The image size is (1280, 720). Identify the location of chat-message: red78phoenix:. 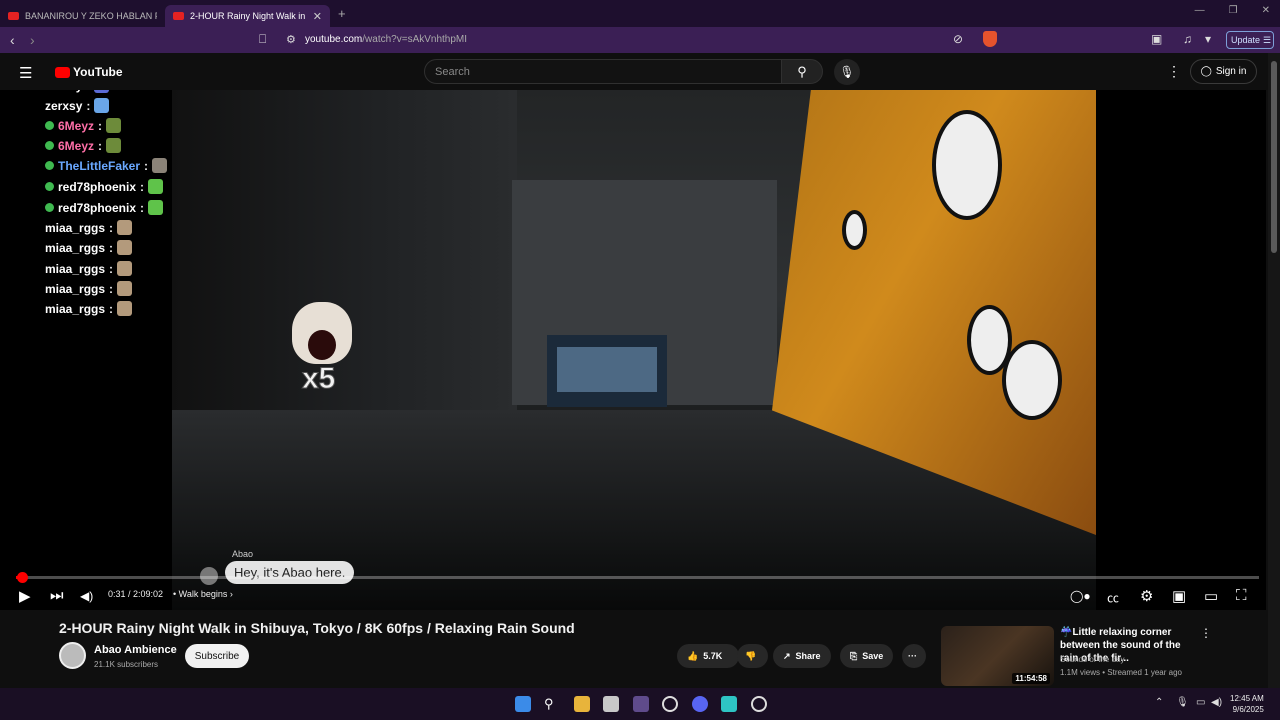
(104, 207).